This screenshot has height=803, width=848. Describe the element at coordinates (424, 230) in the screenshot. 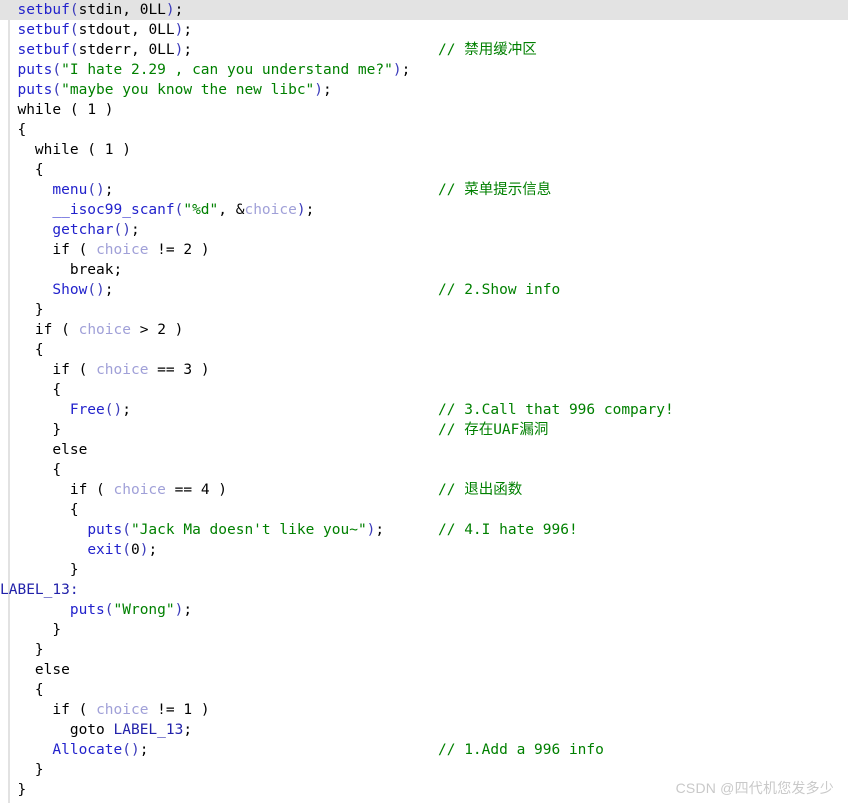

I see `code-line: getchar();` at that location.